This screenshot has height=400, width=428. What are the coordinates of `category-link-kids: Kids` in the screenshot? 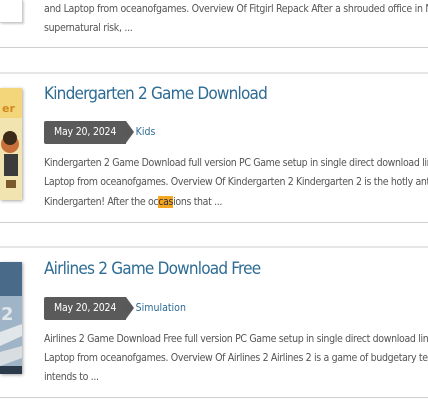 It's located at (146, 132).